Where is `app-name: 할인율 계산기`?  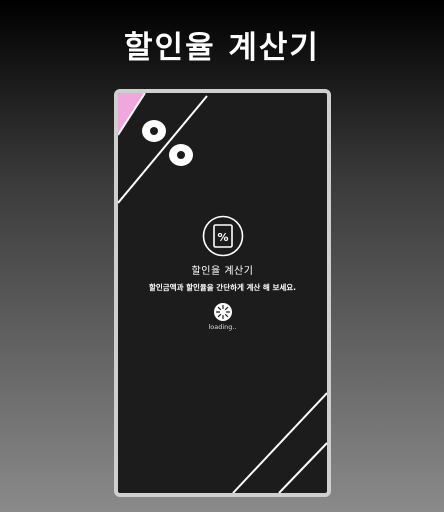
app-name: 할인율 계산기 is located at coordinates (222, 271).